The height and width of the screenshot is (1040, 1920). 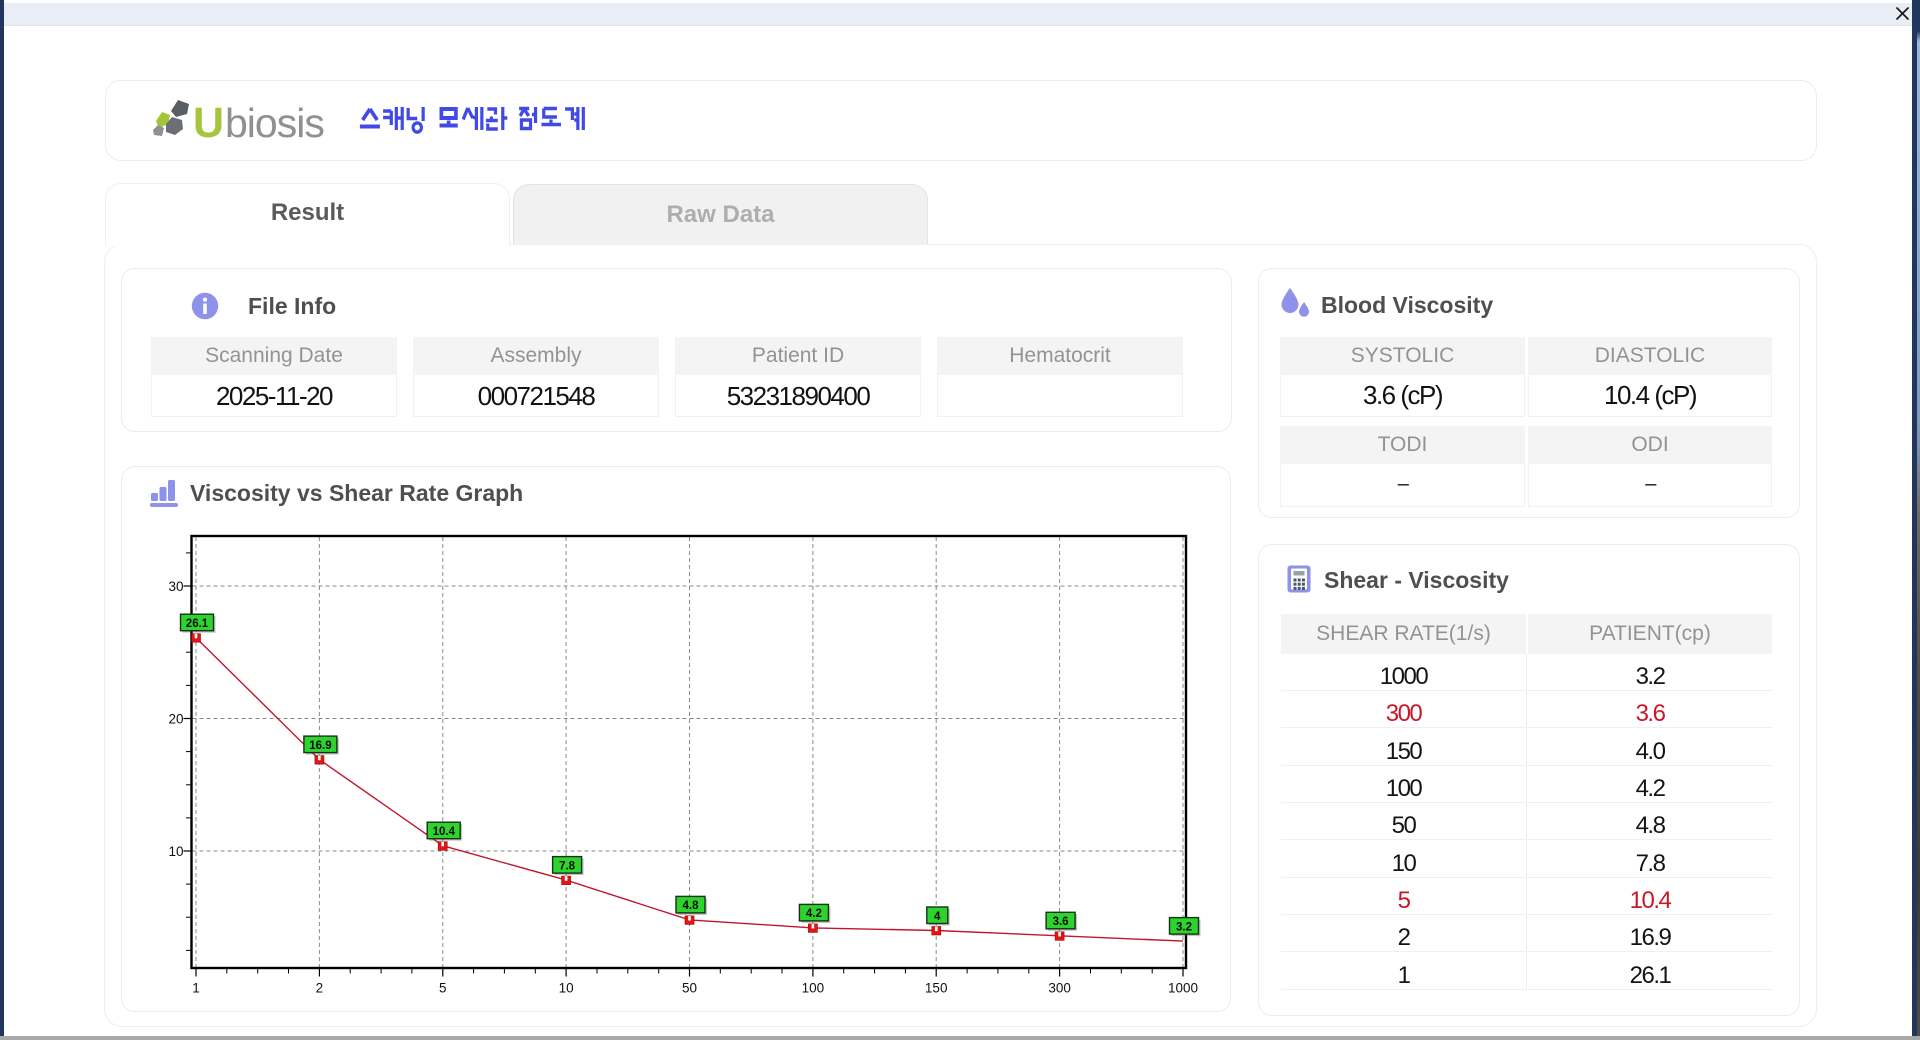 I want to click on svg-text: 4.2, so click(x=814, y=914).